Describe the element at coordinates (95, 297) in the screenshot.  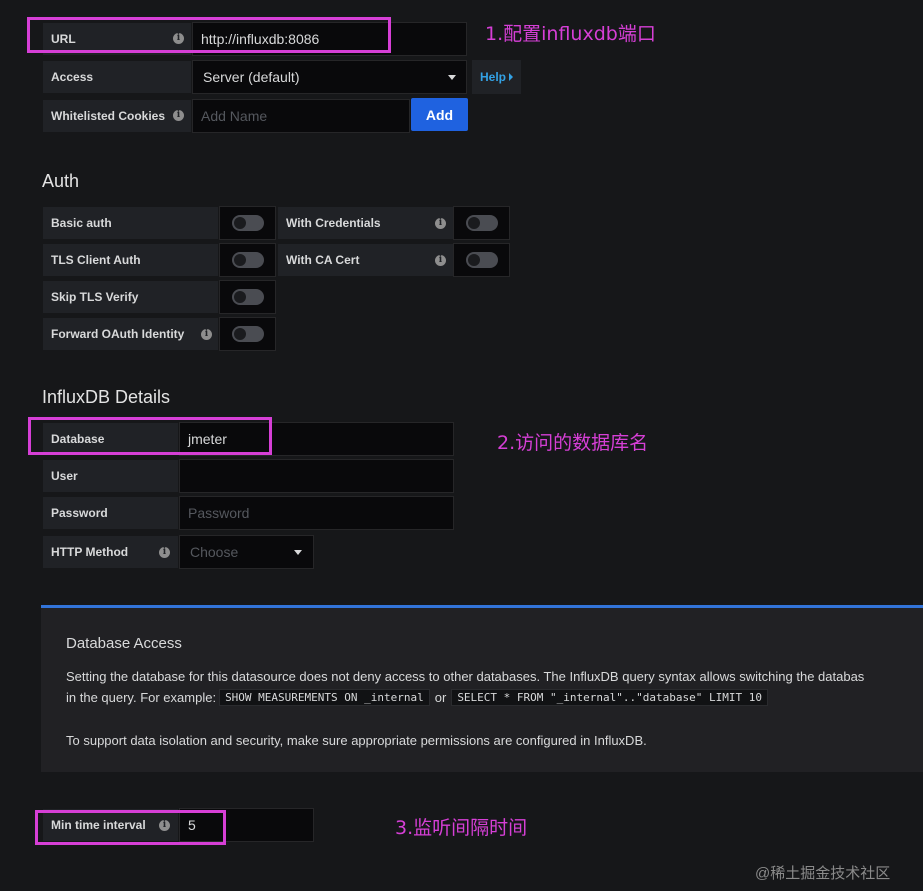
I see `skip-tls-verify-text: Skip TLS Verify` at that location.